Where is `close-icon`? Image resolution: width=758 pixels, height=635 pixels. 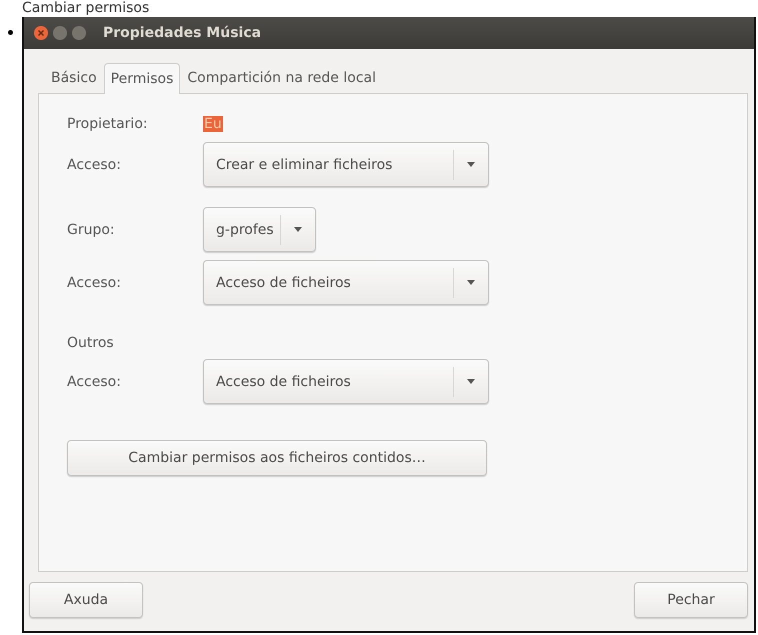
close-icon is located at coordinates (41, 33).